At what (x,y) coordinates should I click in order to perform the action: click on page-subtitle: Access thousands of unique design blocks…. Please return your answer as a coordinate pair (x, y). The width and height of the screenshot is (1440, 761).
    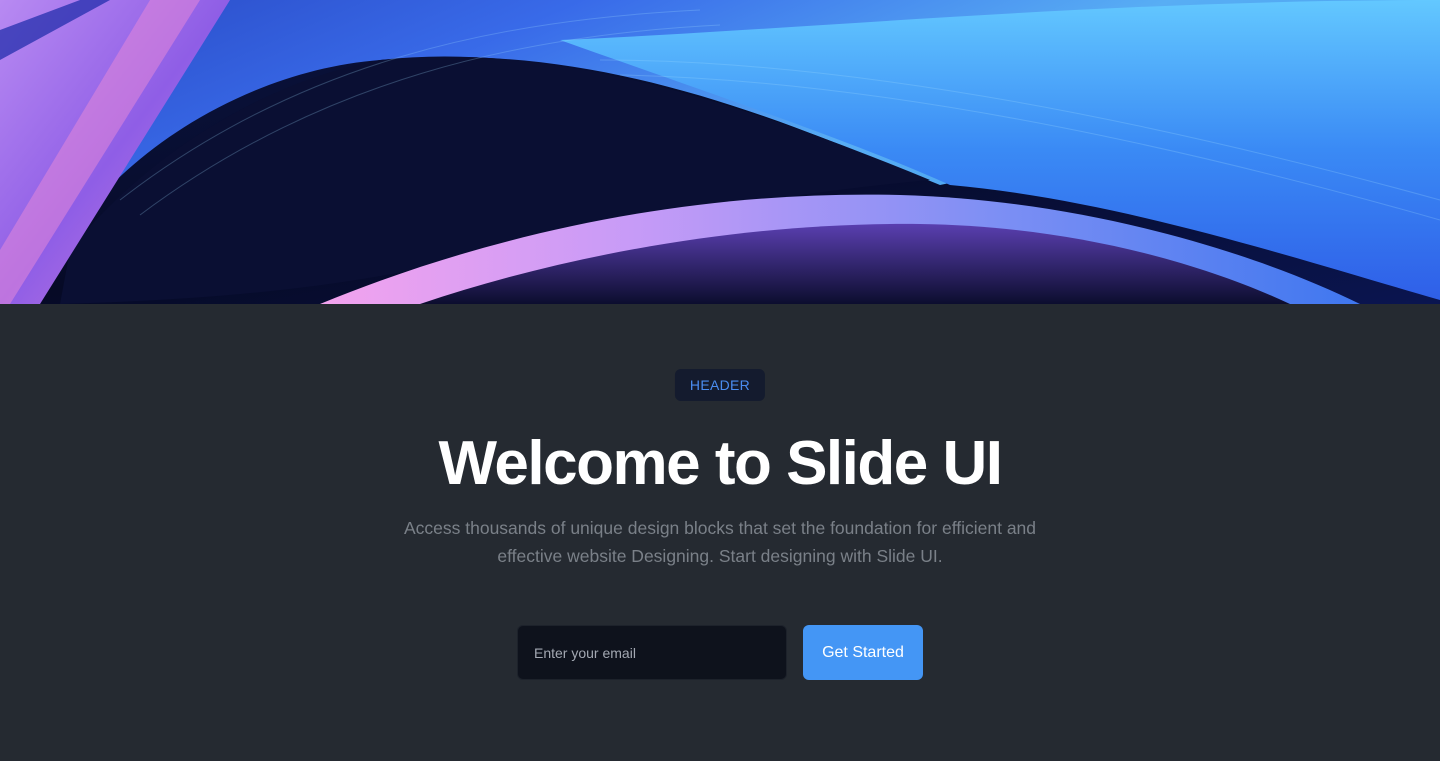
    Looking at the image, I should click on (720, 542).